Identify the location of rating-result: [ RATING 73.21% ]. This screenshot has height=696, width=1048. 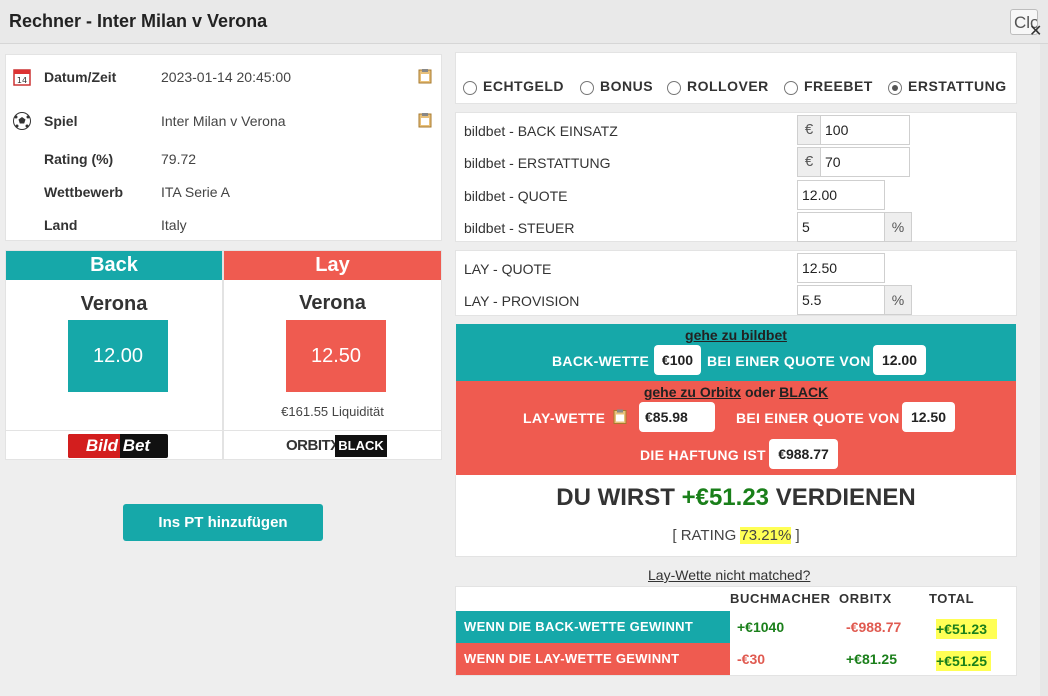
(736, 535).